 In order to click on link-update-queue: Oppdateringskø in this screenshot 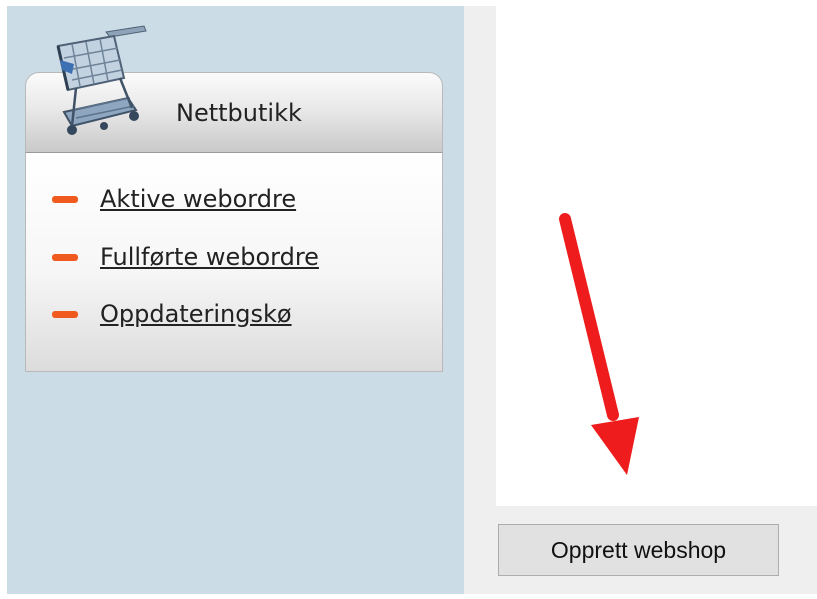, I will do `click(172, 314)`.